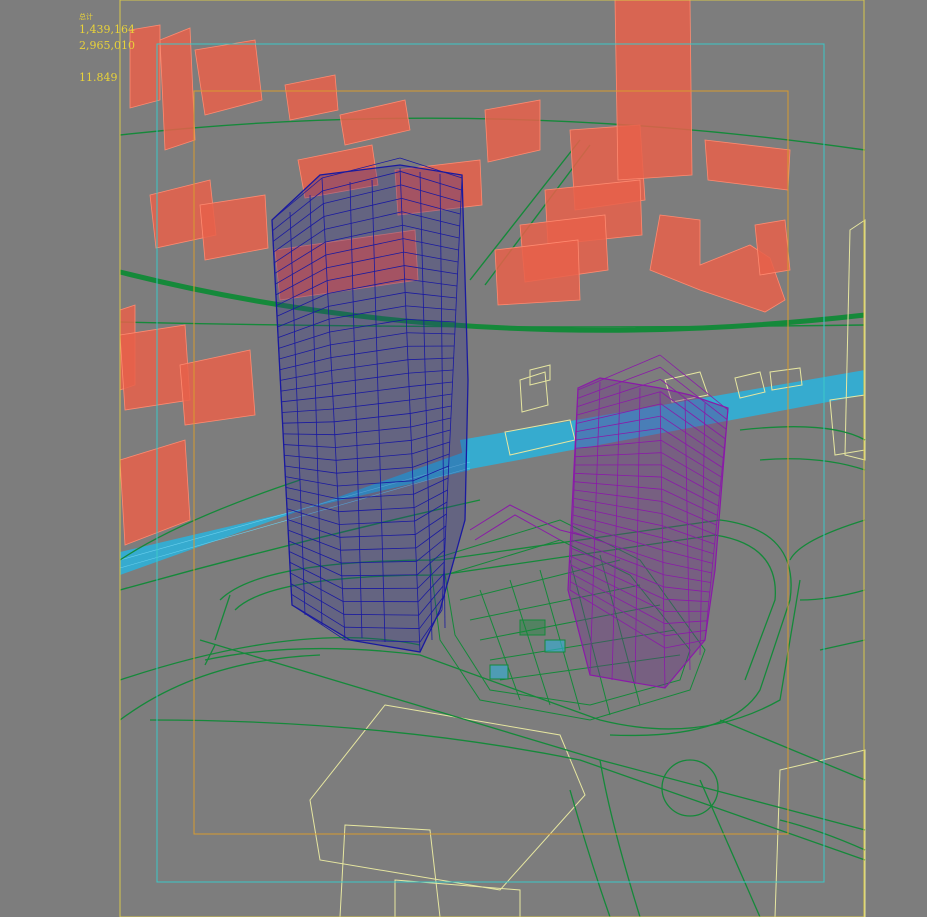 Image resolution: width=927 pixels, height=917 pixels. Describe the element at coordinates (107, 45) in the screenshot. I see `stats-verts: 2,965,010` at that location.